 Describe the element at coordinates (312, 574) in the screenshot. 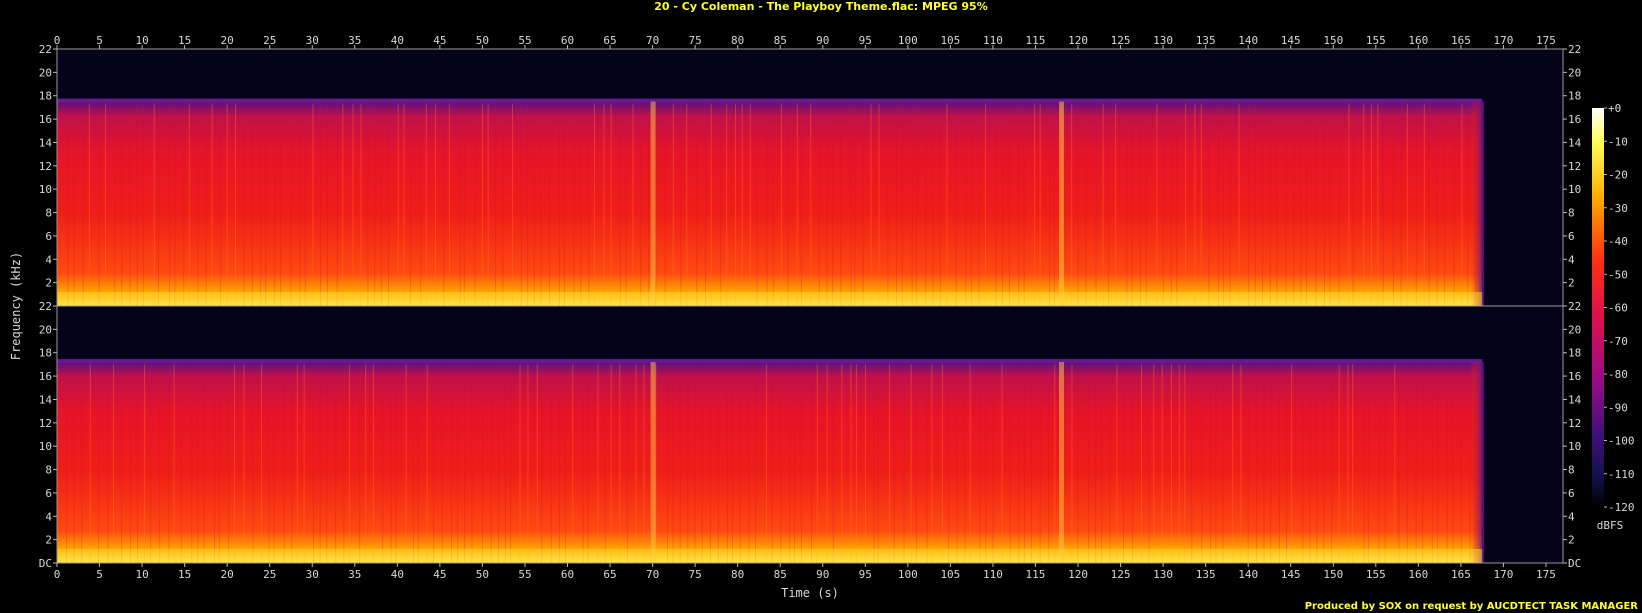

I see `x-tick-label-bottom: 30` at that location.